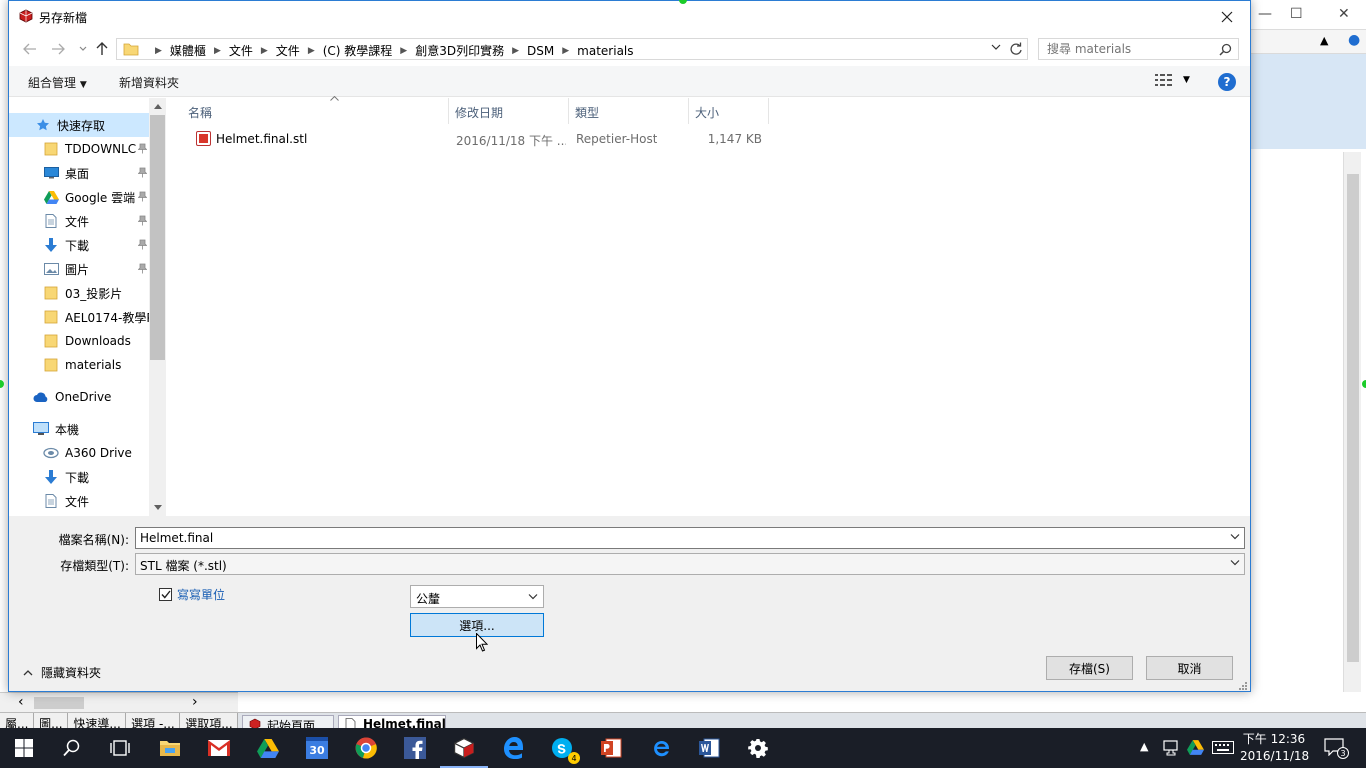  I want to click on nav-item-tddownload: TDDOWNLC, so click(79, 149).